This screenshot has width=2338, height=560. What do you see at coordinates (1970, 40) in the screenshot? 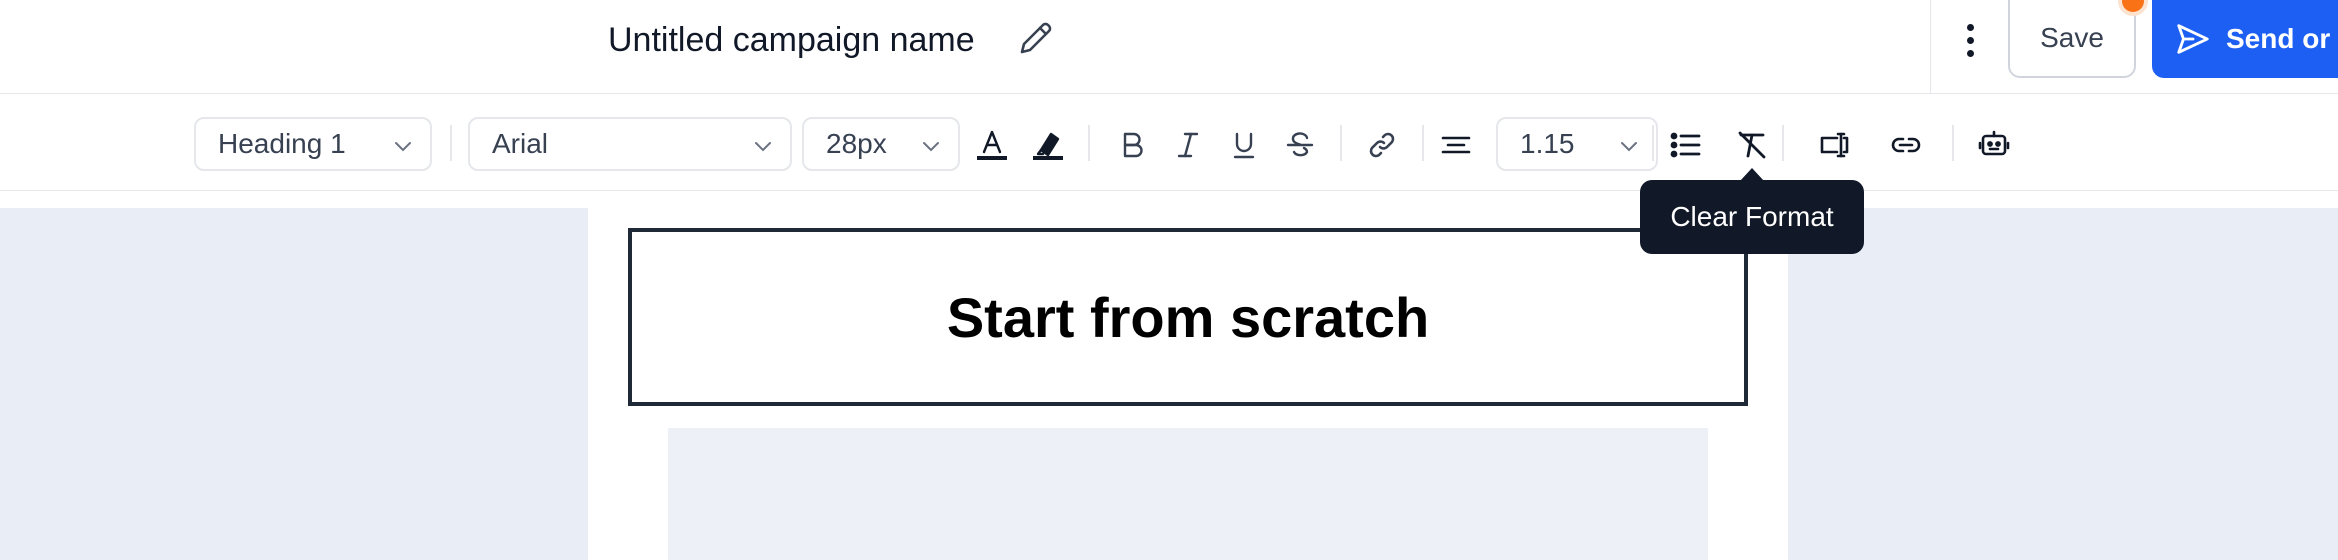
I see `kebab-vertical-icon` at bounding box center [1970, 40].